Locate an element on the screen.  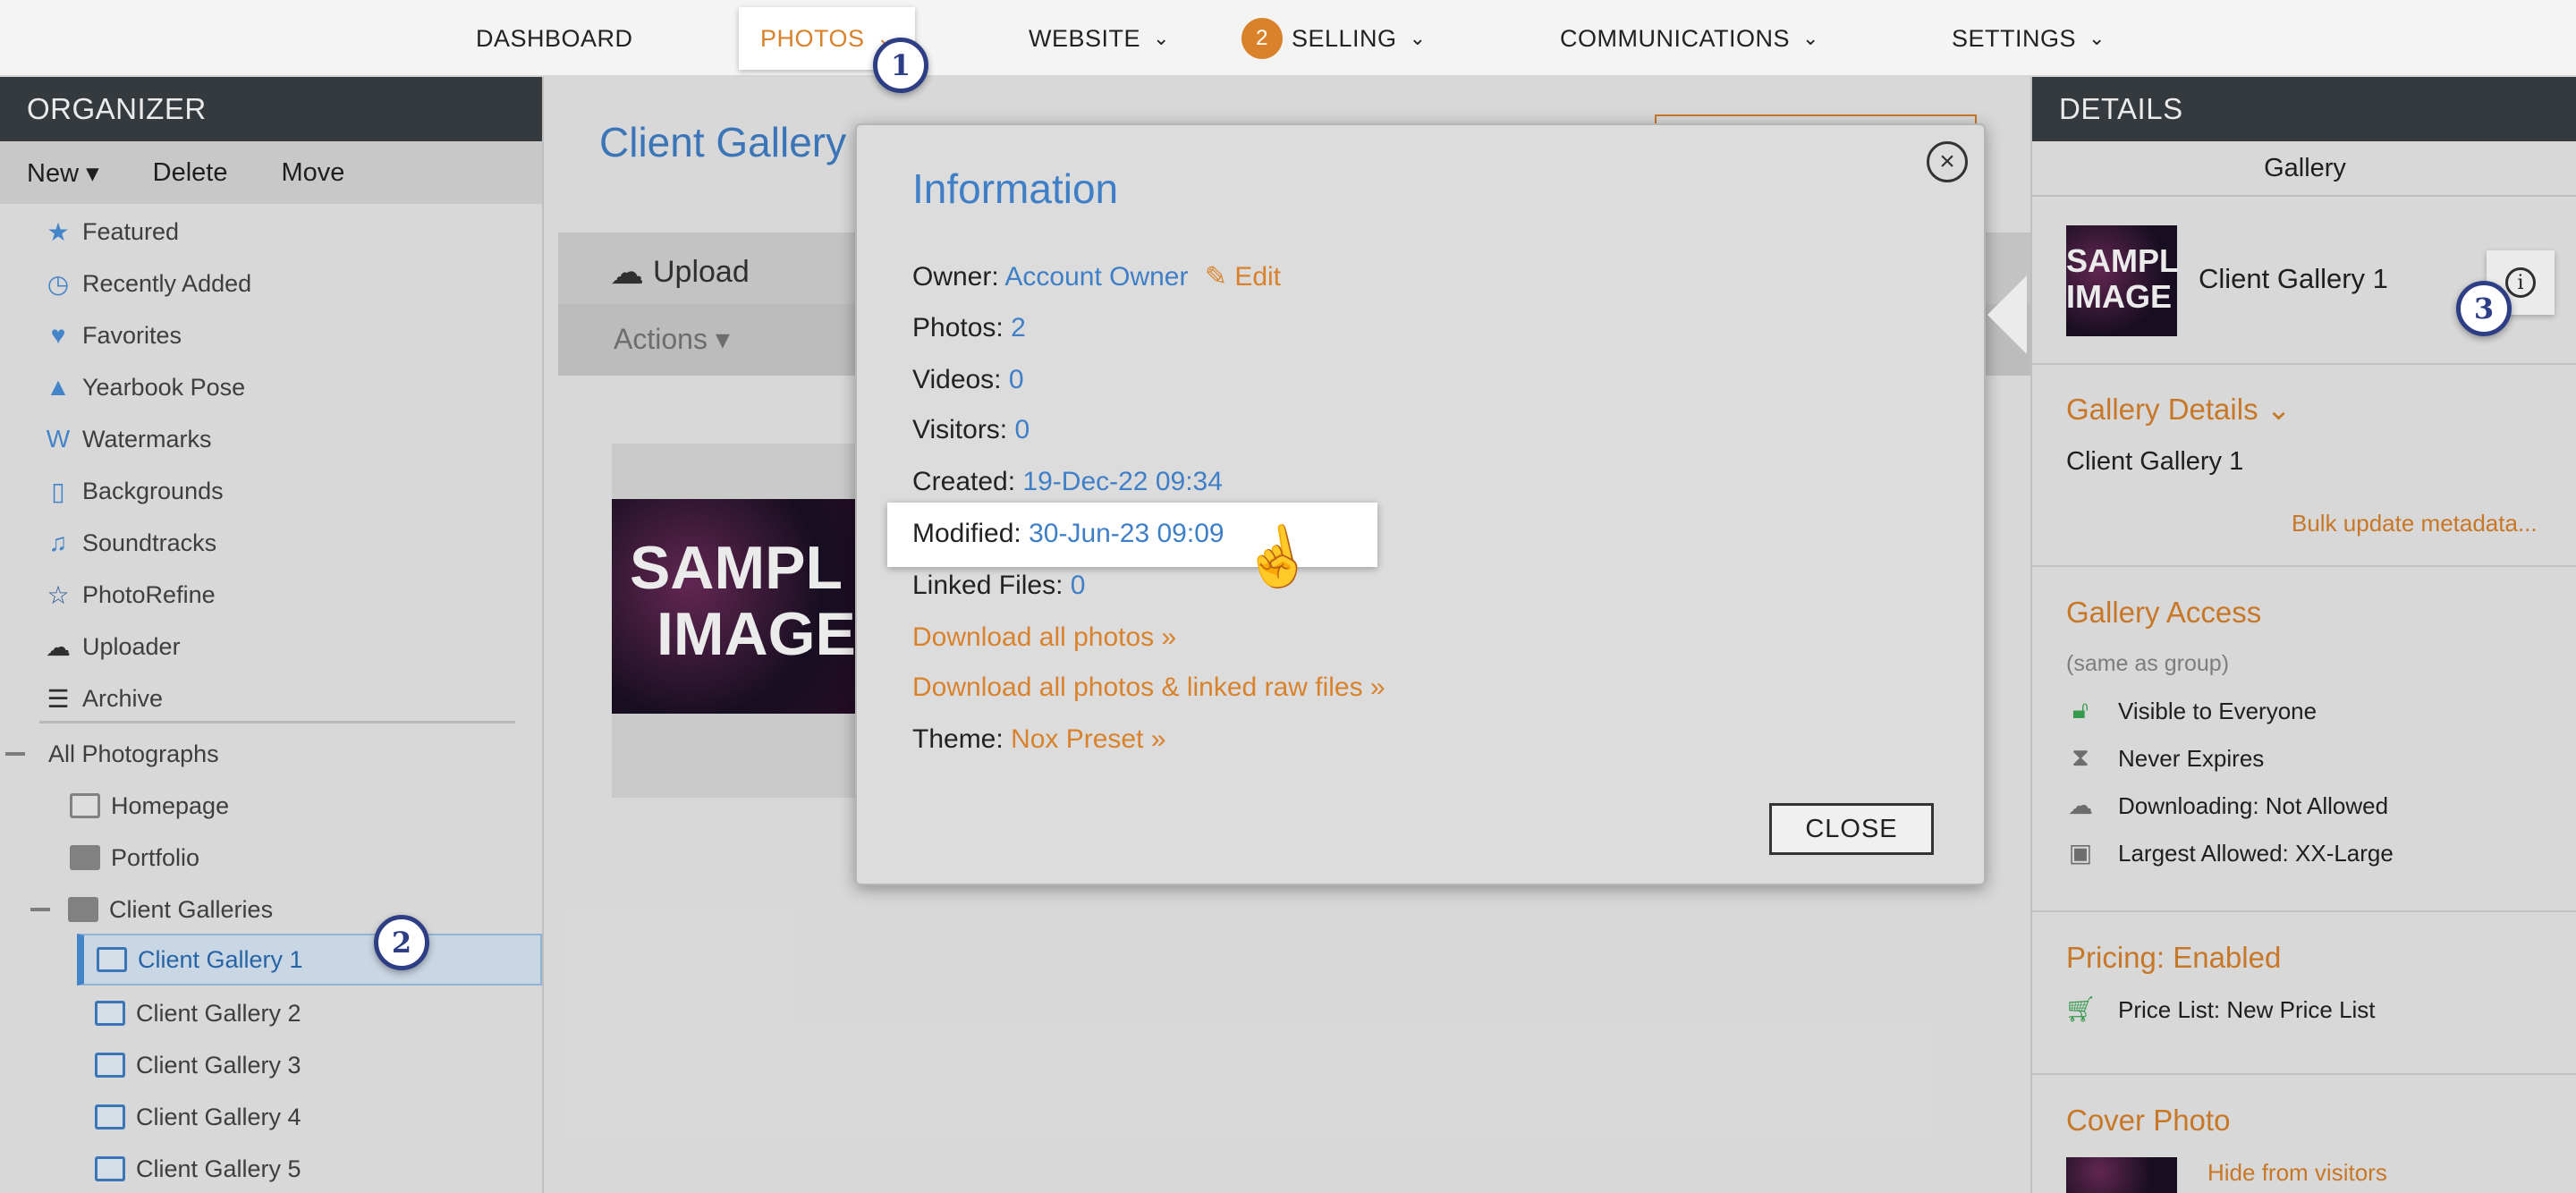
modified-row: Modified: 30-Jun-23 09:09 is located at coordinates (1068, 534).